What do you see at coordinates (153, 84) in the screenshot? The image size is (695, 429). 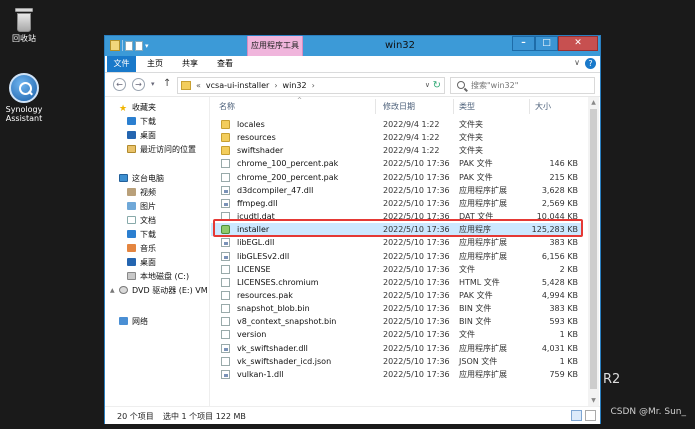 I see `recent-locations-chevron-icon: ▾` at bounding box center [153, 84].